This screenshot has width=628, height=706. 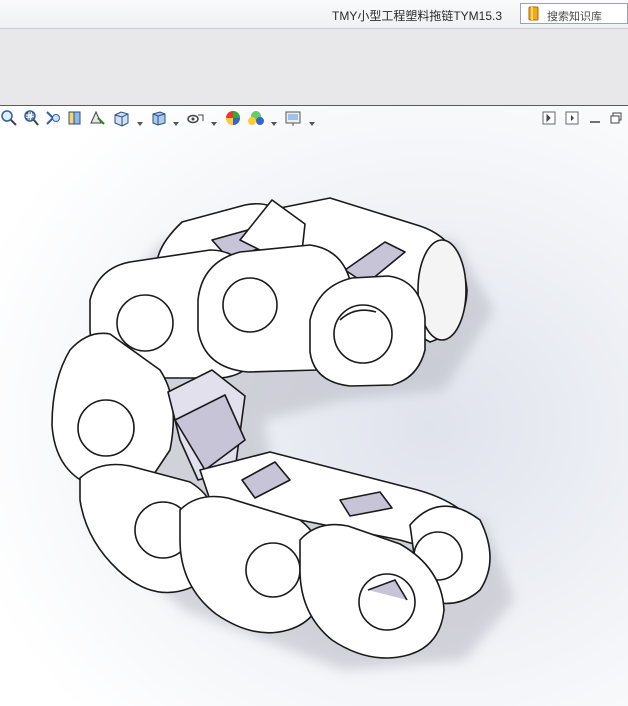 What do you see at coordinates (250, 305) in the screenshot?
I see `top-link-2-hole` at bounding box center [250, 305].